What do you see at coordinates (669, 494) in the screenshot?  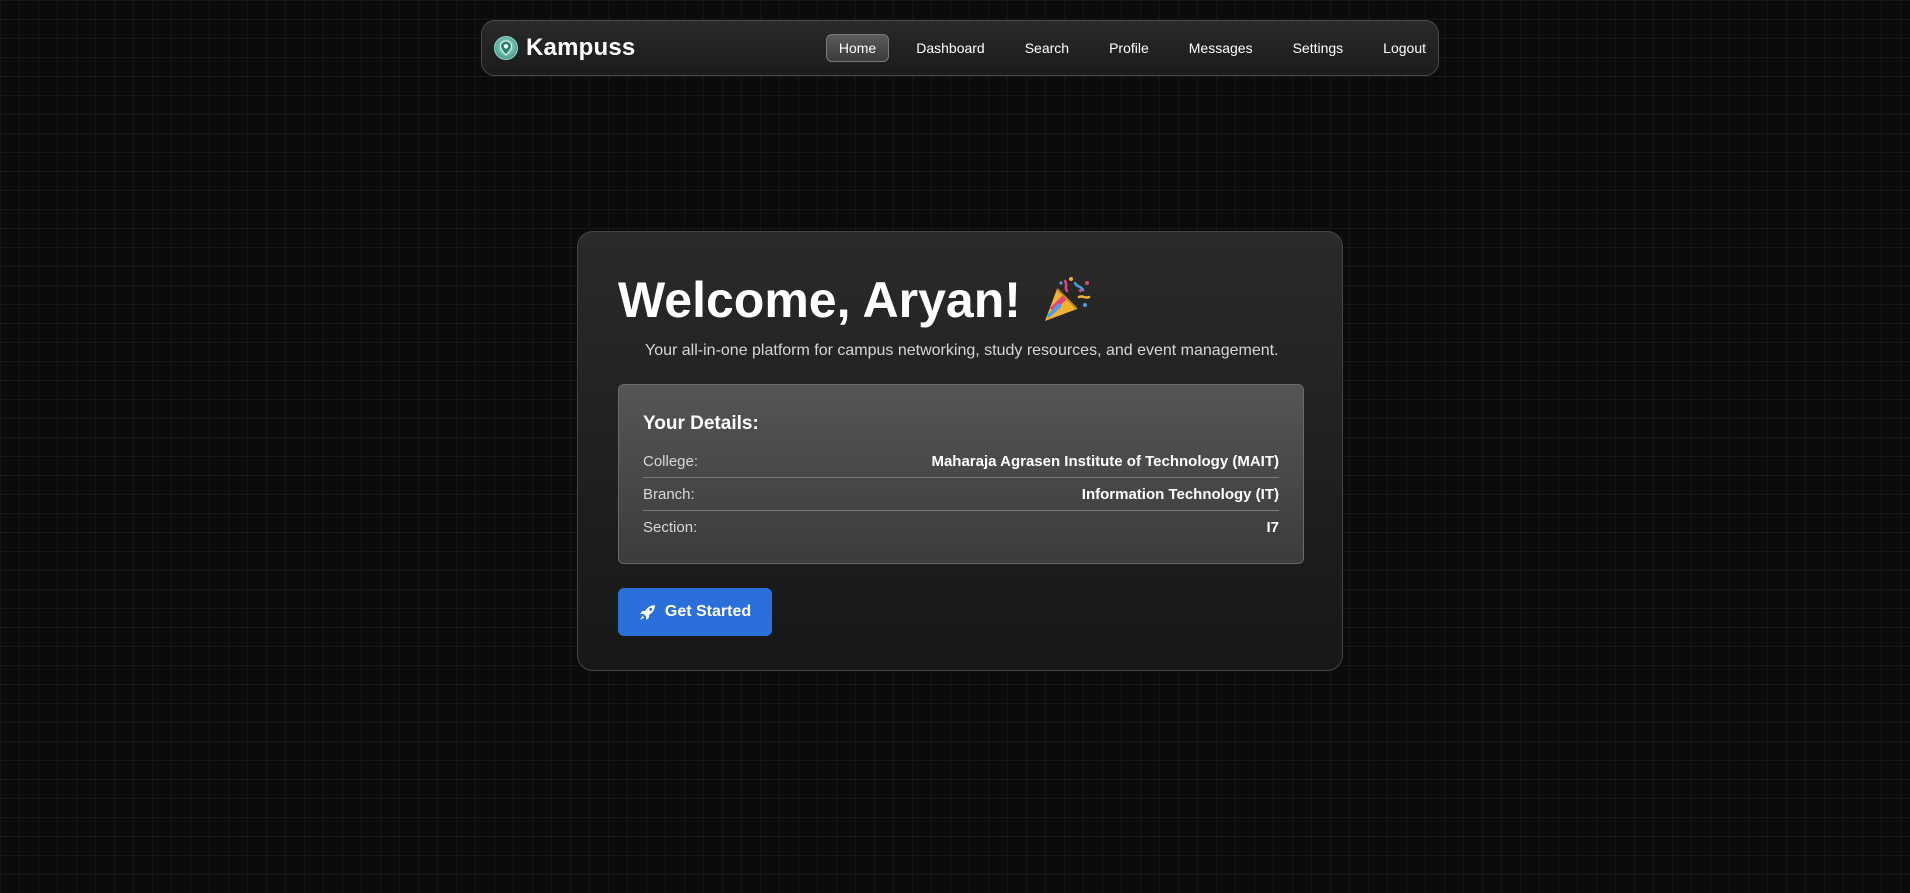 I see `detail-label: Branch:` at bounding box center [669, 494].